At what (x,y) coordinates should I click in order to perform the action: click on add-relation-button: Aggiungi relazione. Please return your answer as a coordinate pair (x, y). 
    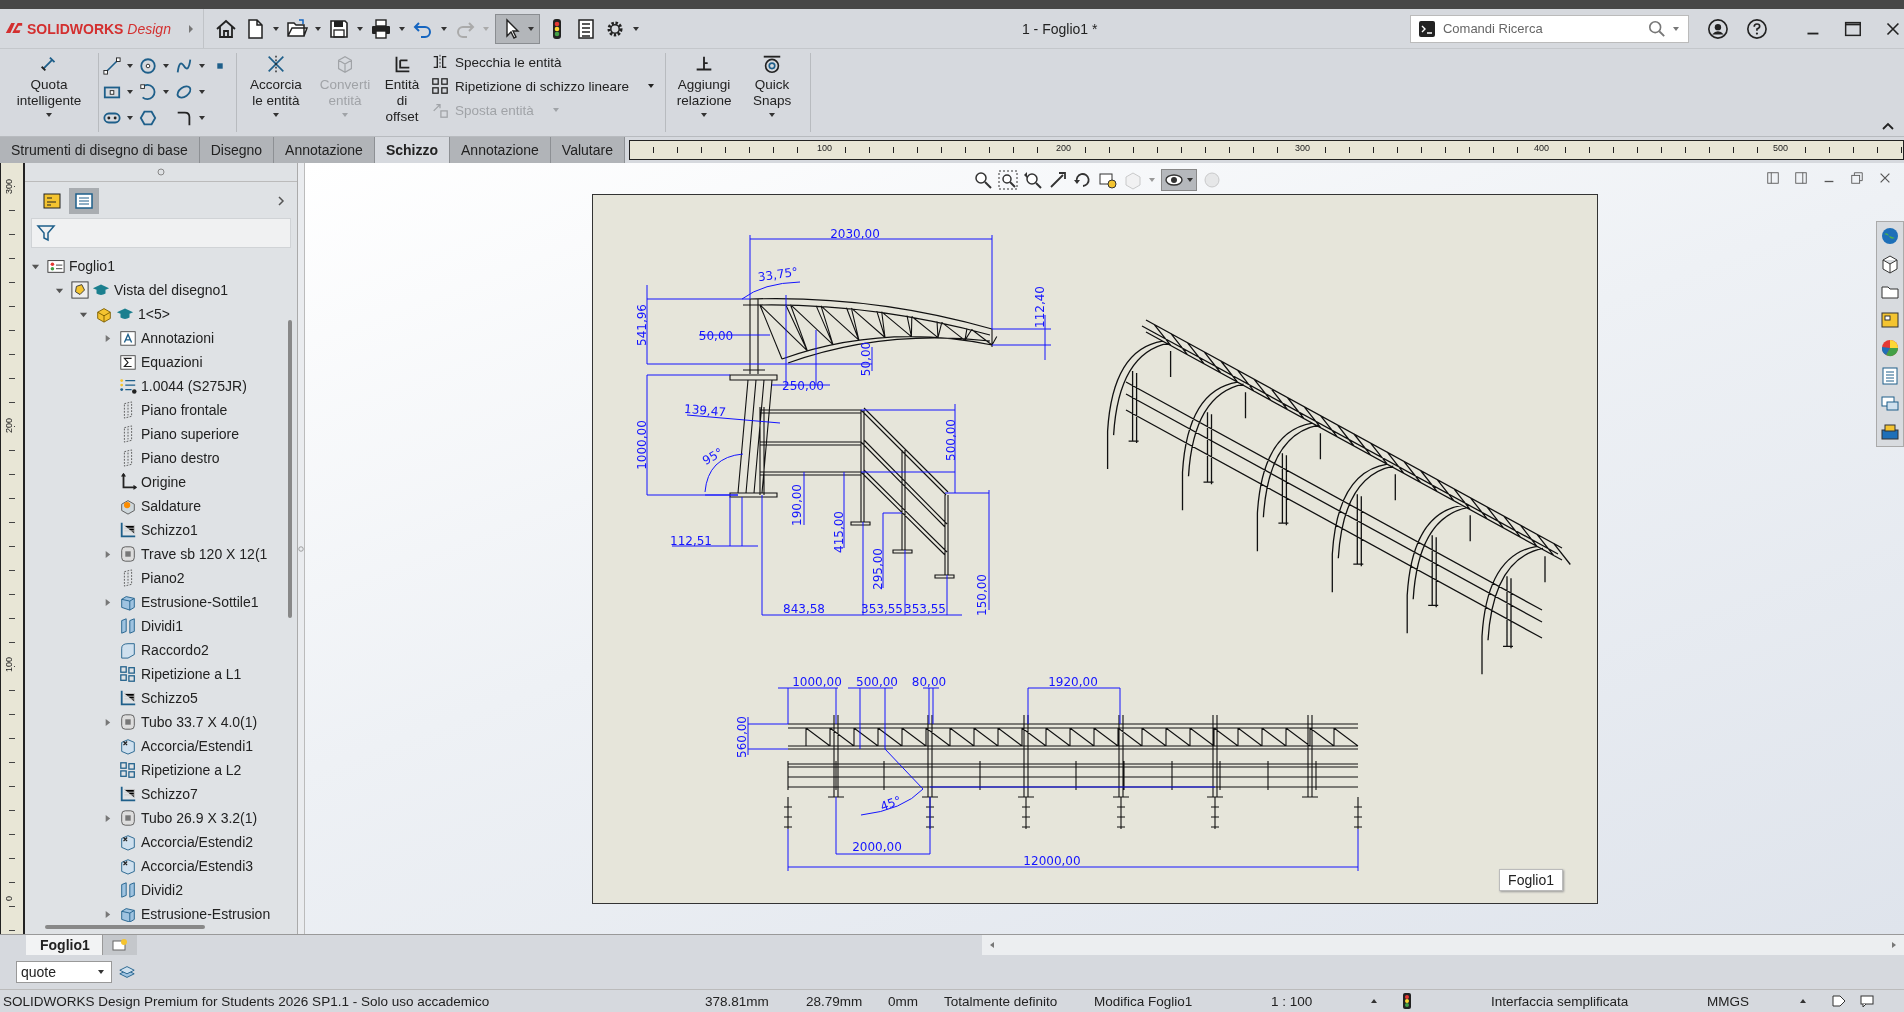
    Looking at the image, I should click on (704, 94).